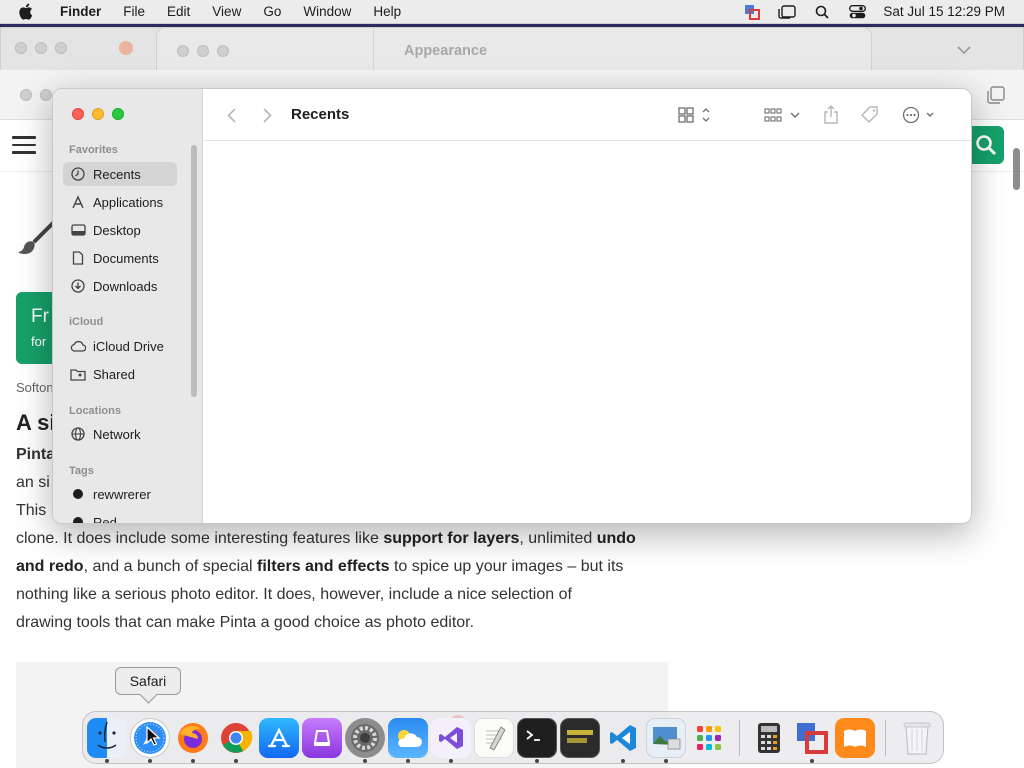 Image resolution: width=1024 pixels, height=768 pixels. I want to click on icloud-header: iCloud, so click(86, 322).